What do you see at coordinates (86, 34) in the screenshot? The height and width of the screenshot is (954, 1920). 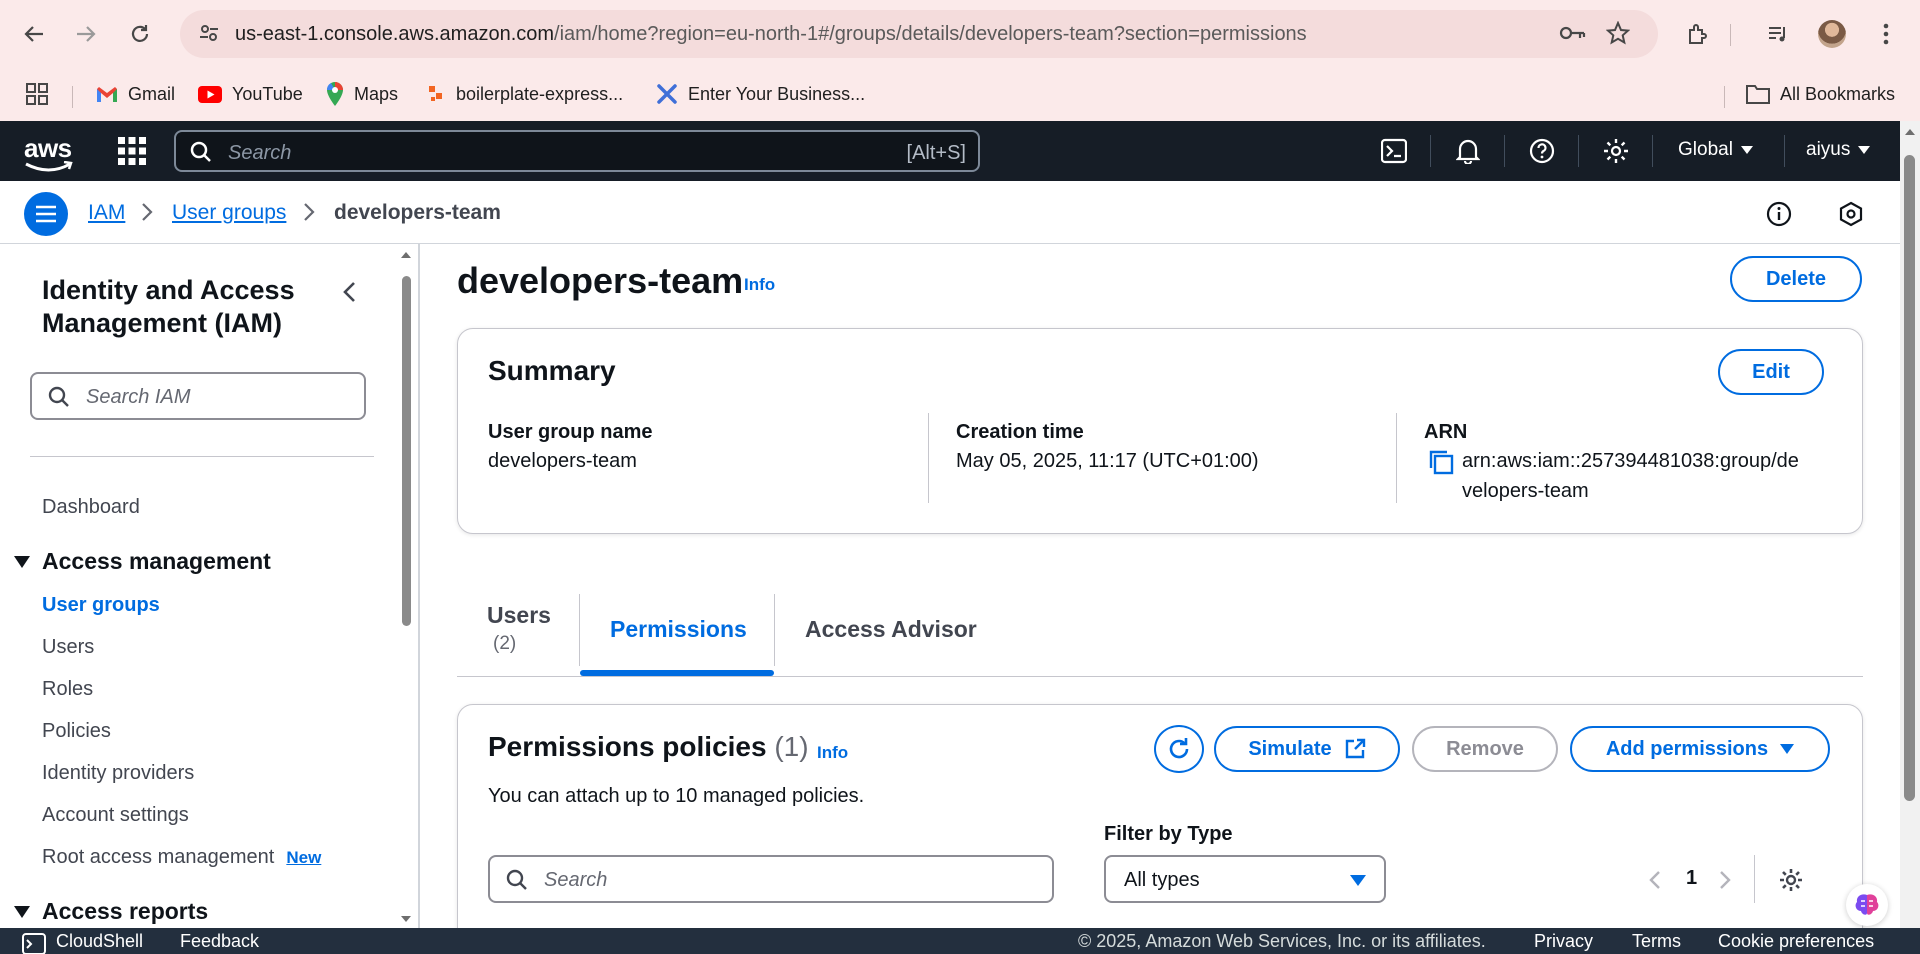 I see `forward-icon` at bounding box center [86, 34].